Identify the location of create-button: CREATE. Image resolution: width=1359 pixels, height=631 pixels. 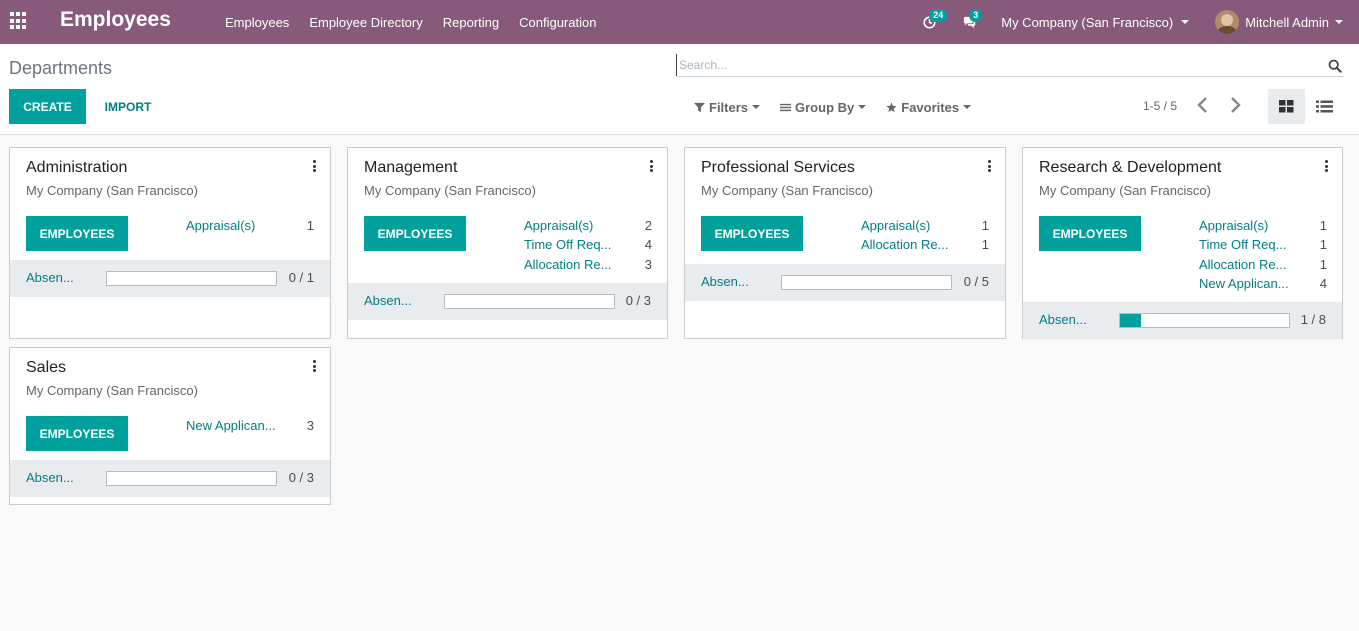
(47, 106).